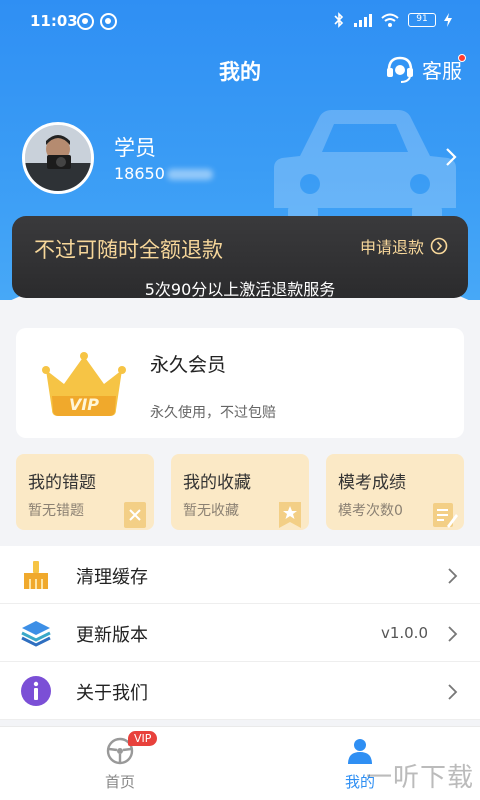 The height and width of the screenshot is (800, 480). Describe the element at coordinates (462, 58) in the screenshot. I see `notification-dot` at that location.